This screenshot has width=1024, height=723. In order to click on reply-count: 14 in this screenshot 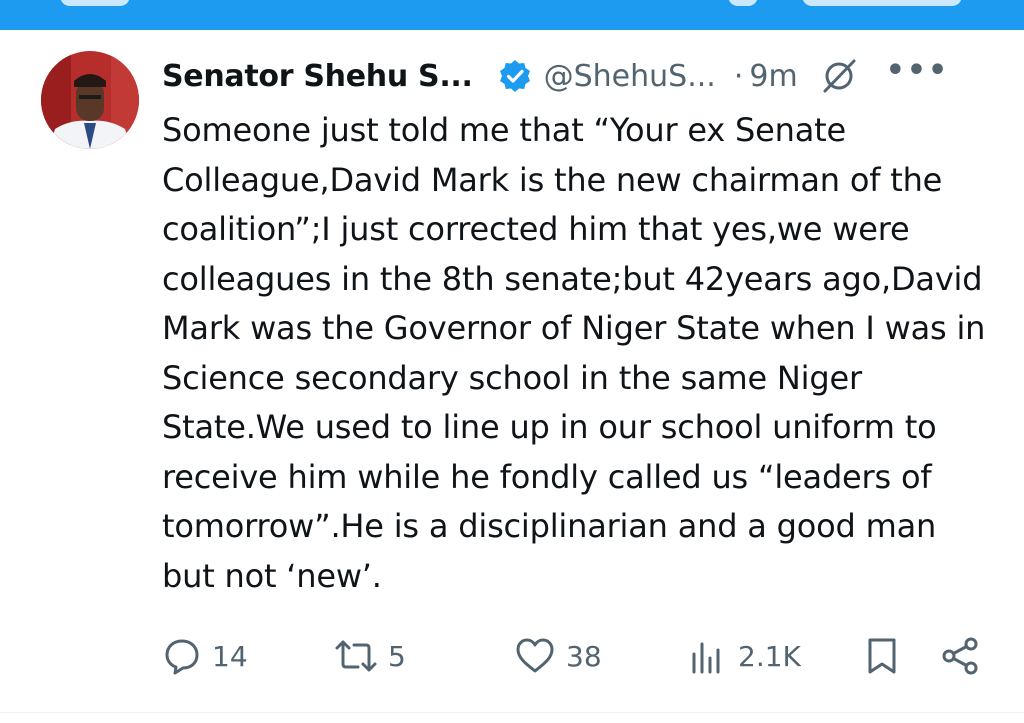, I will do `click(230, 656)`.